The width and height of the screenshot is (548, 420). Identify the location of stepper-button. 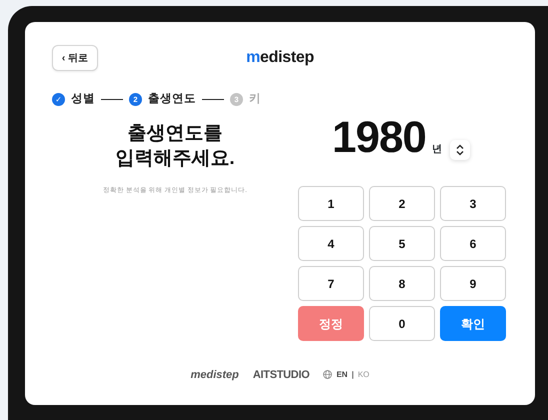
(460, 150).